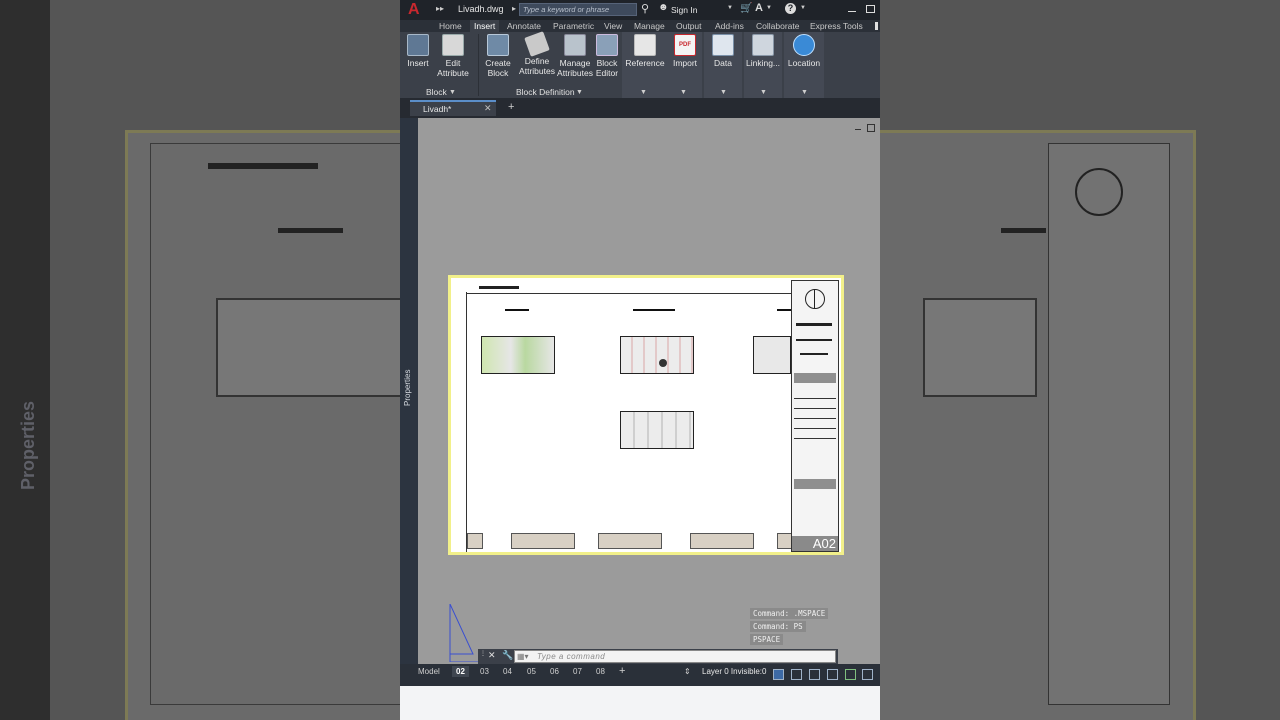  Describe the element at coordinates (507, 655) in the screenshot. I see `command-customize-icon: 🔧` at that location.